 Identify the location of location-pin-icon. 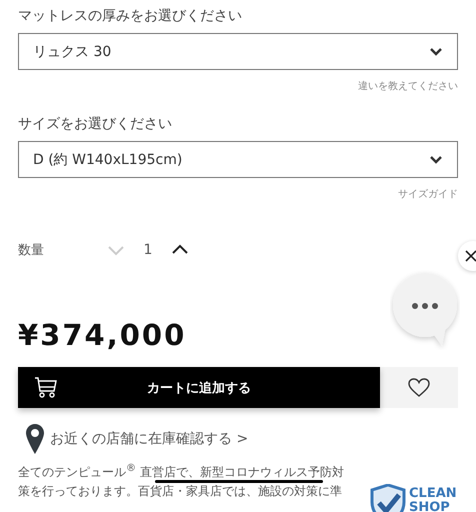
(35, 439).